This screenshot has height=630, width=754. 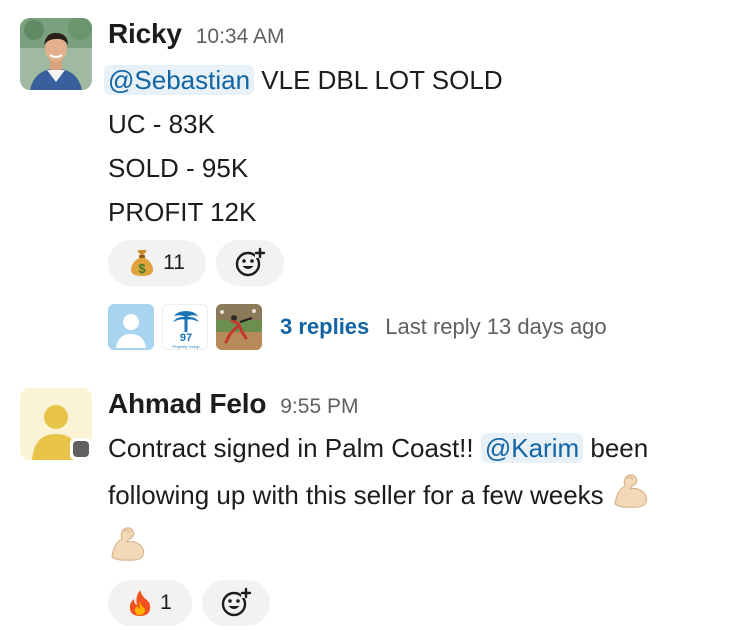 I want to click on message-text: Contract signed in Palm Coast!!, so click(x=294, y=448).